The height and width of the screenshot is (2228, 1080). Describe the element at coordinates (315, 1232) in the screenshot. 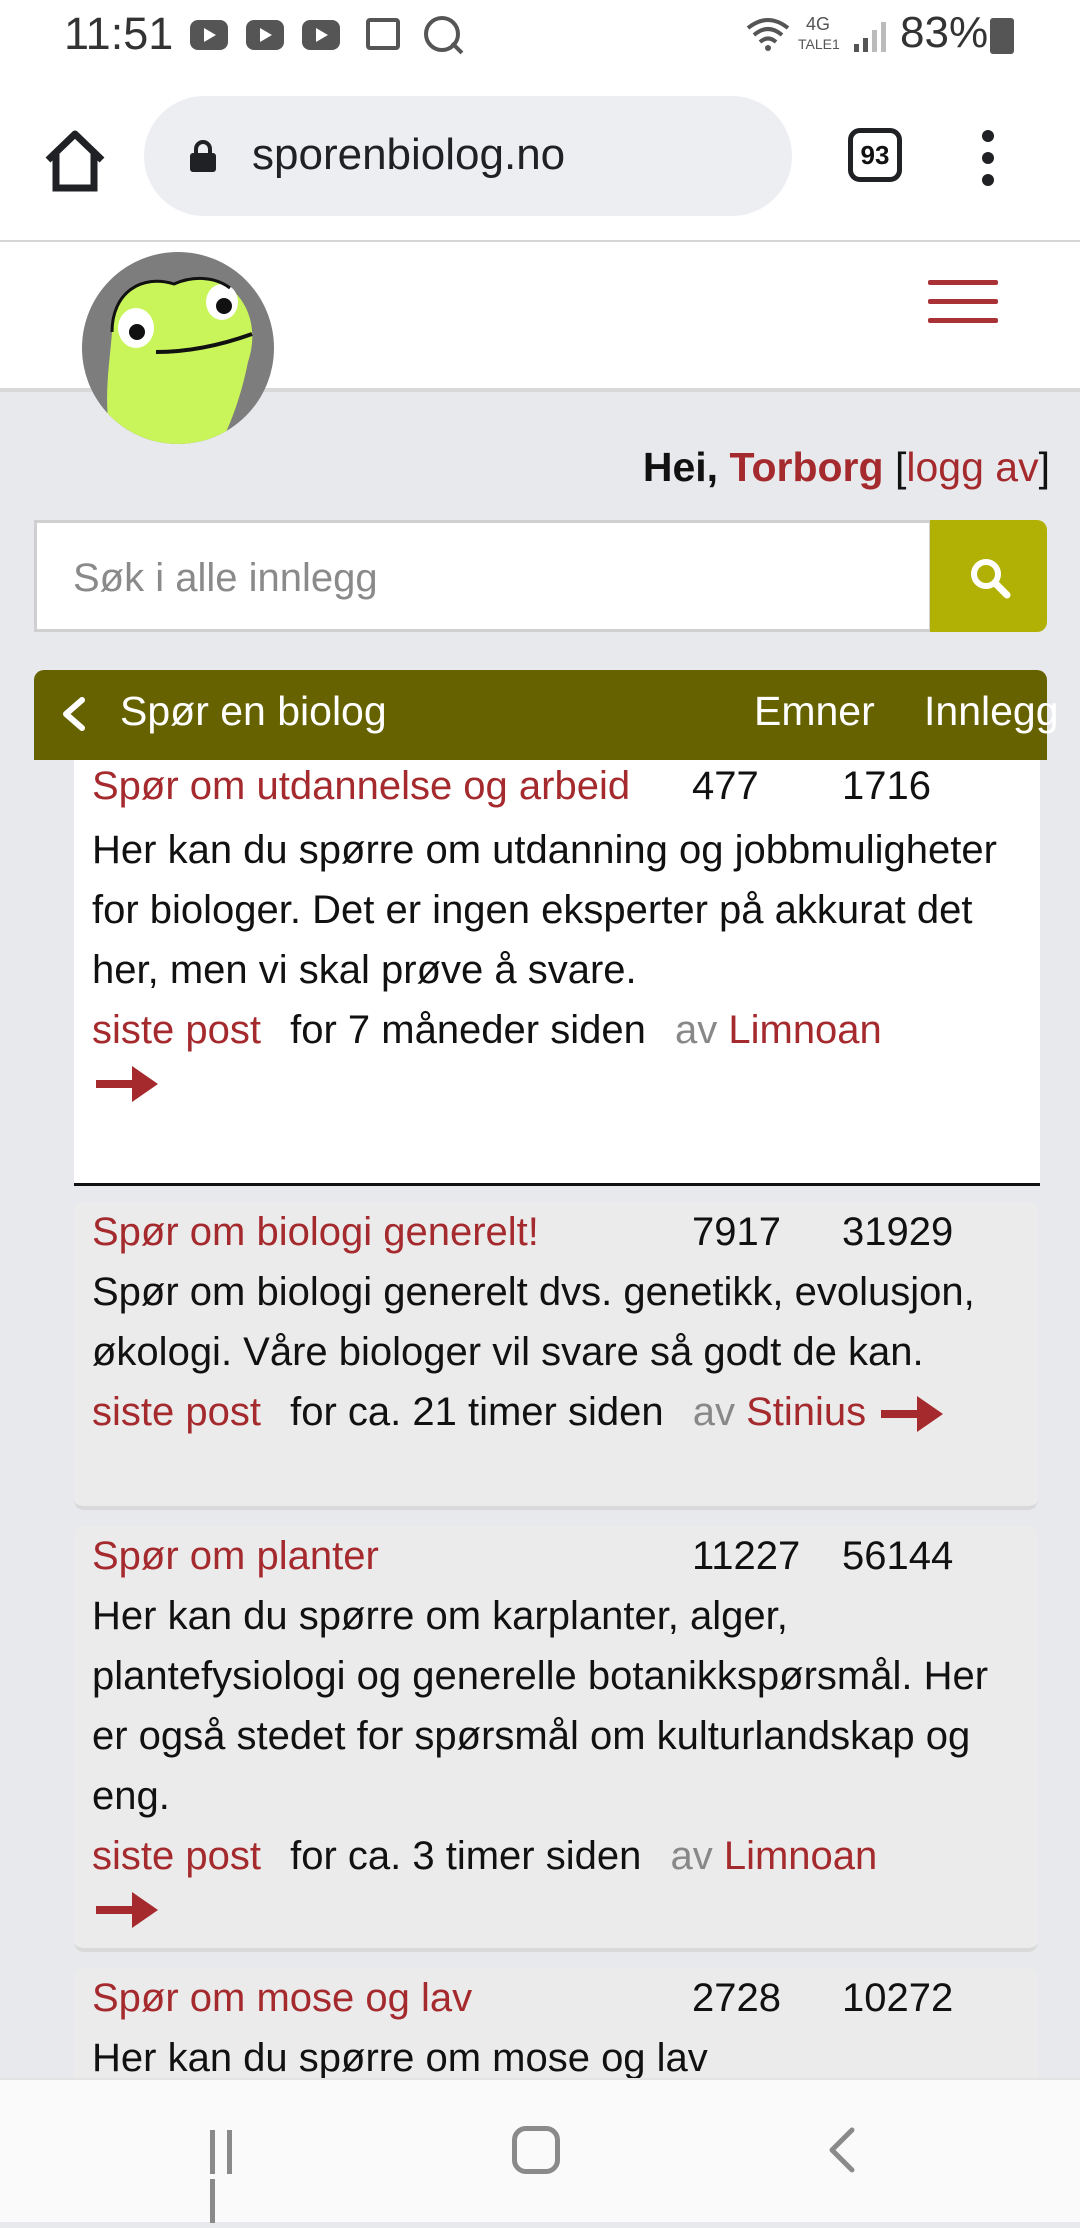

I see `category-title: Spør om biologi generelt!` at that location.